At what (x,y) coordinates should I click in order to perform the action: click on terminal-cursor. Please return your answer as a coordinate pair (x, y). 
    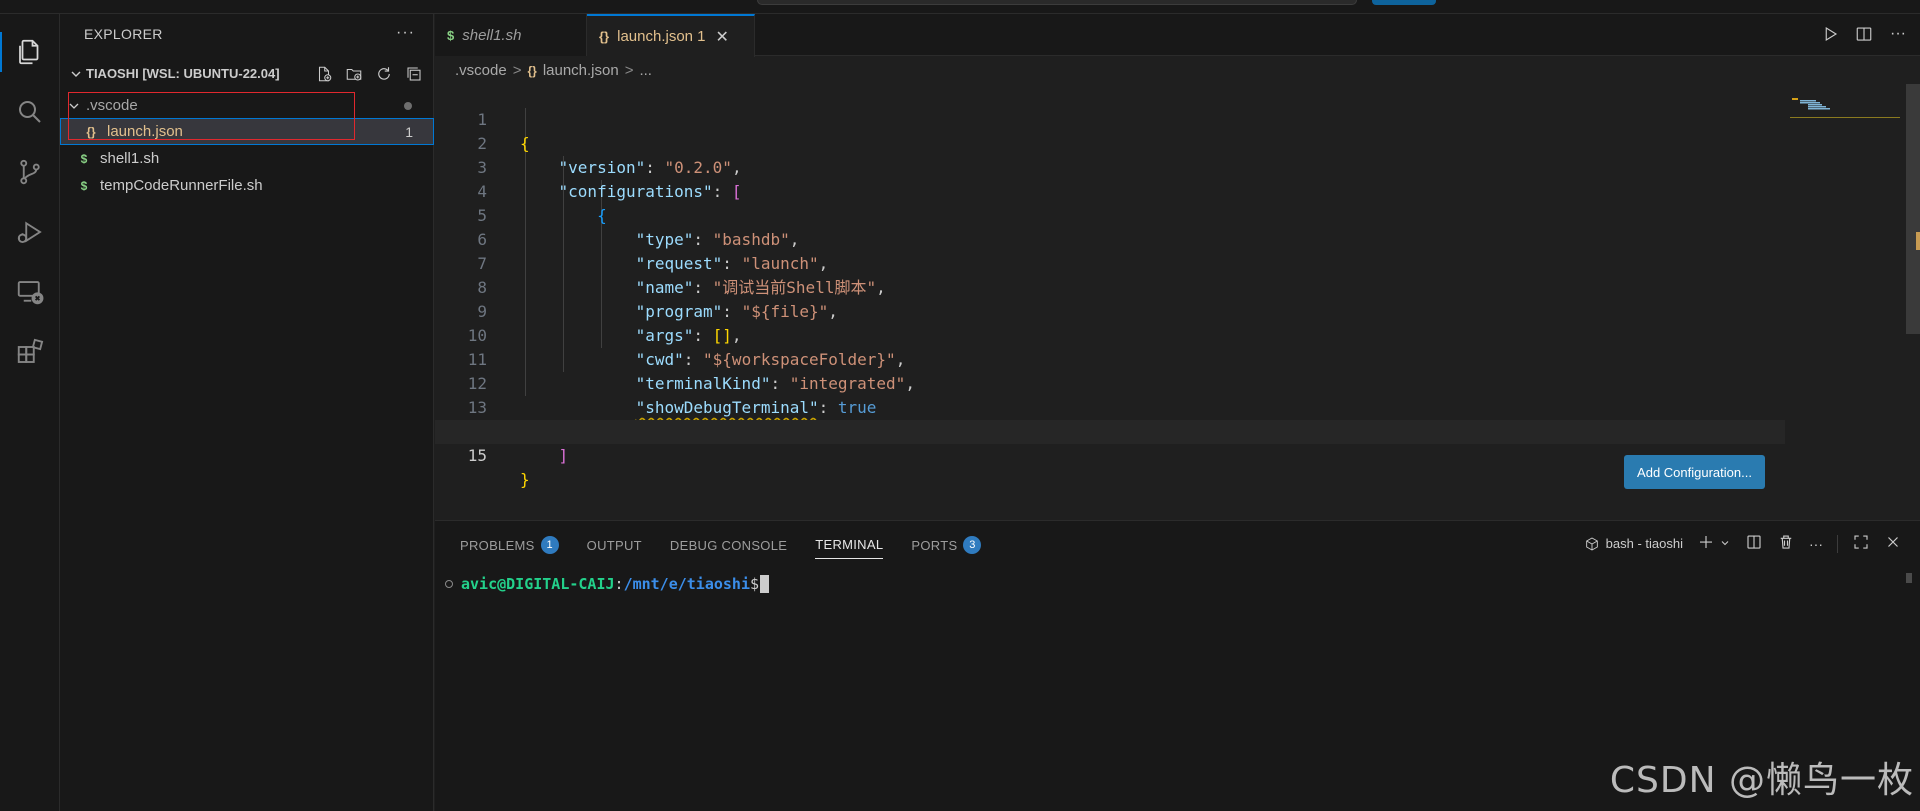
    Looking at the image, I should click on (765, 584).